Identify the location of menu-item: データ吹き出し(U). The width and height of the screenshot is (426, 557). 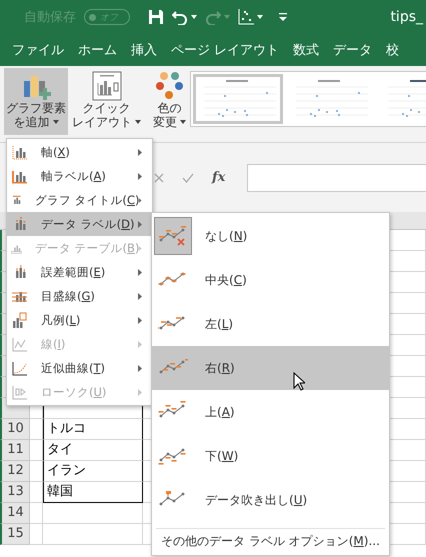
(270, 500).